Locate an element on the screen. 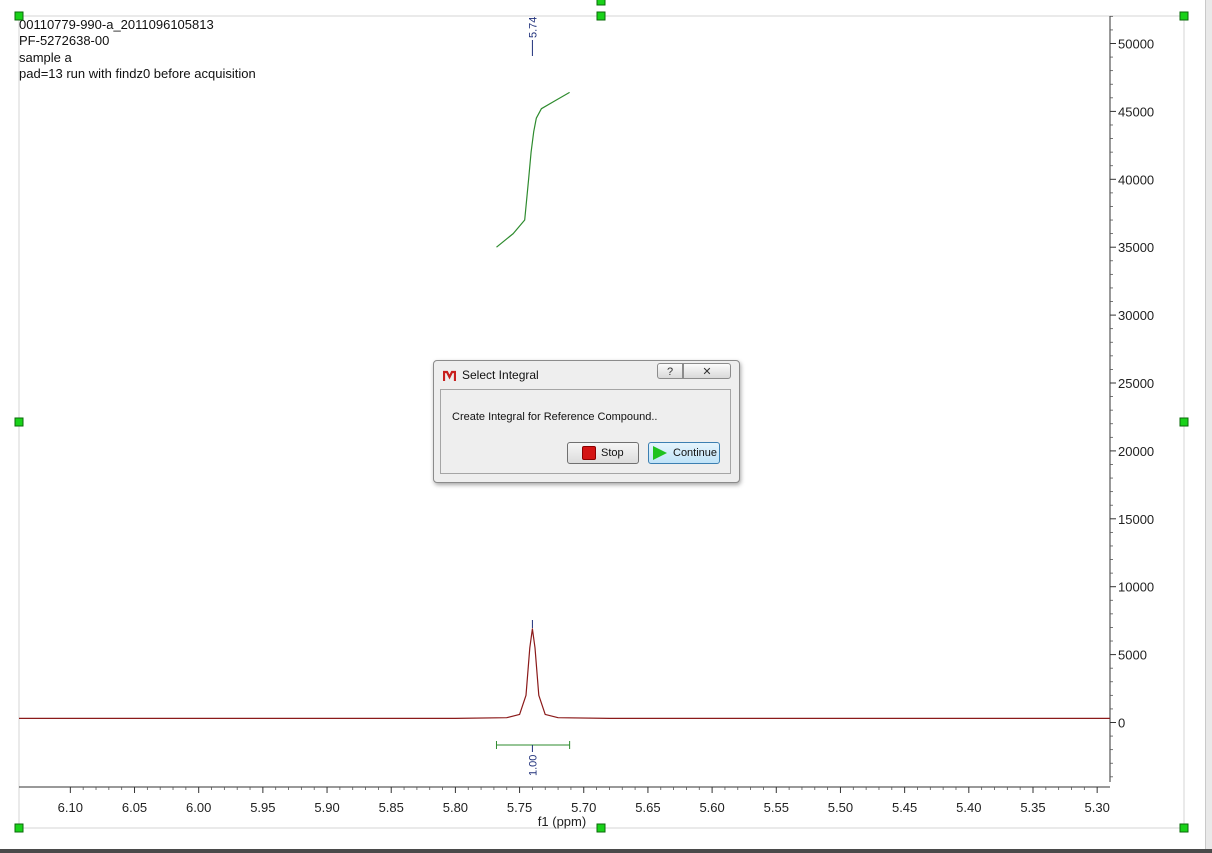  x-tick-label: 6.05 is located at coordinates (134, 807).